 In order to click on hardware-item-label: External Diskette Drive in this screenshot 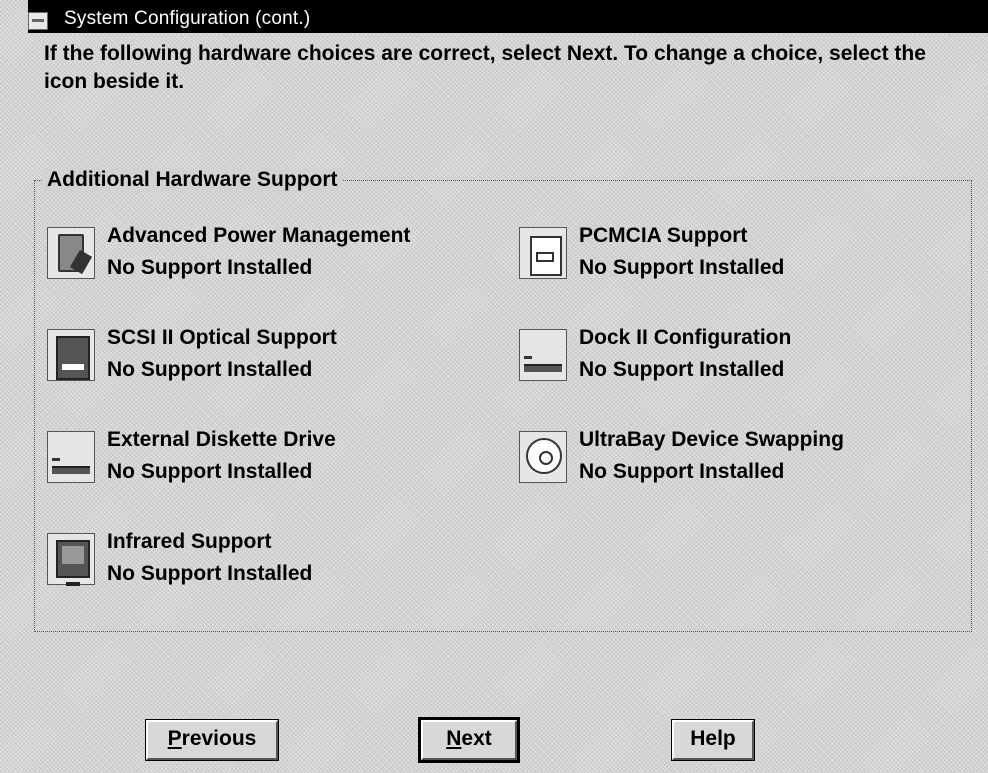, I will do `click(221, 439)`.